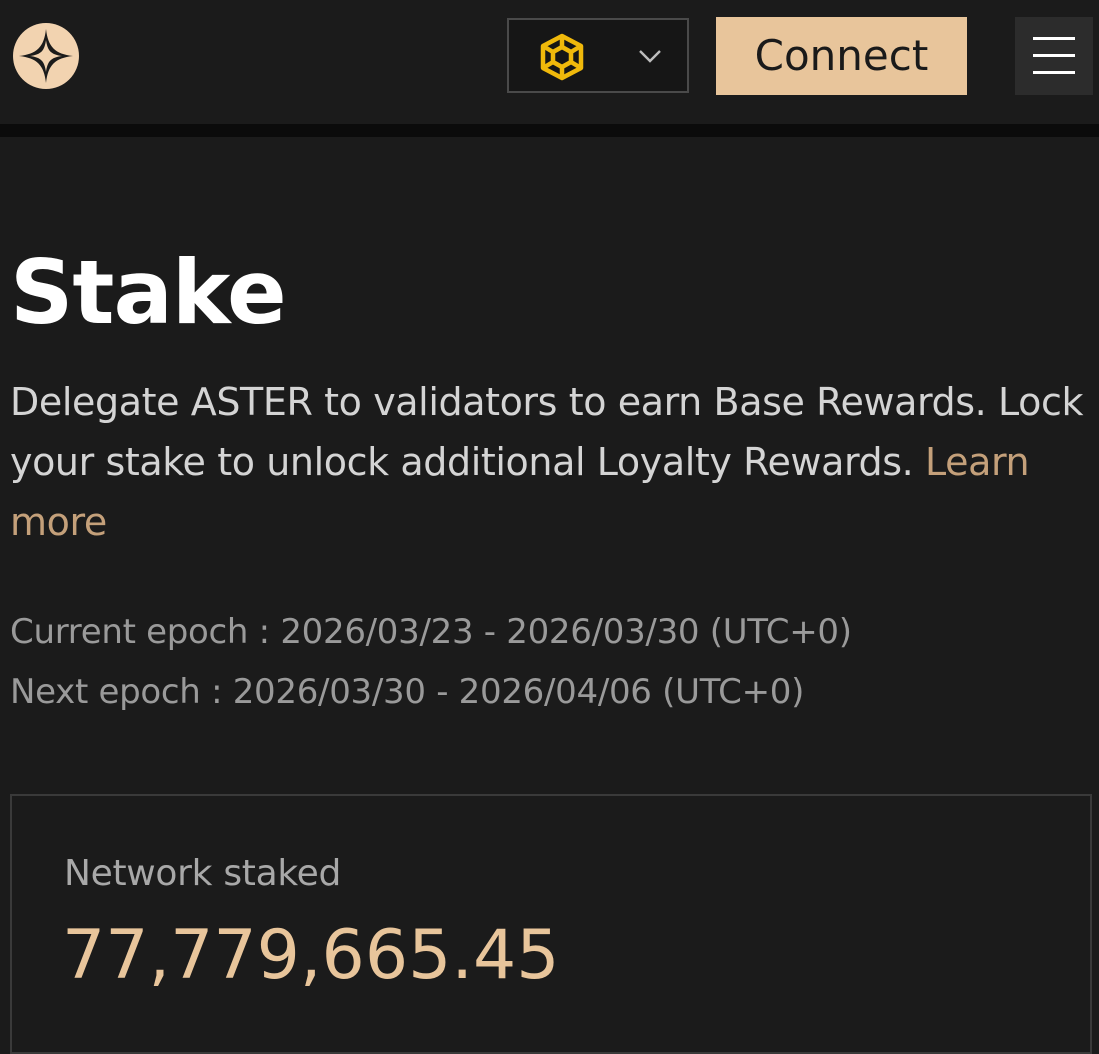 The image size is (1099, 1054). What do you see at coordinates (311, 955) in the screenshot?
I see `network-staked-value: 77,779,665.45` at bounding box center [311, 955].